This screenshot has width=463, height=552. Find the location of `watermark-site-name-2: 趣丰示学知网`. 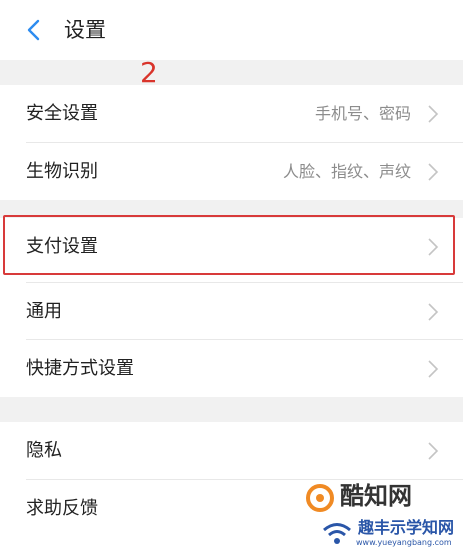

watermark-site-name-2: 趣丰示学知网 is located at coordinates (406, 527).